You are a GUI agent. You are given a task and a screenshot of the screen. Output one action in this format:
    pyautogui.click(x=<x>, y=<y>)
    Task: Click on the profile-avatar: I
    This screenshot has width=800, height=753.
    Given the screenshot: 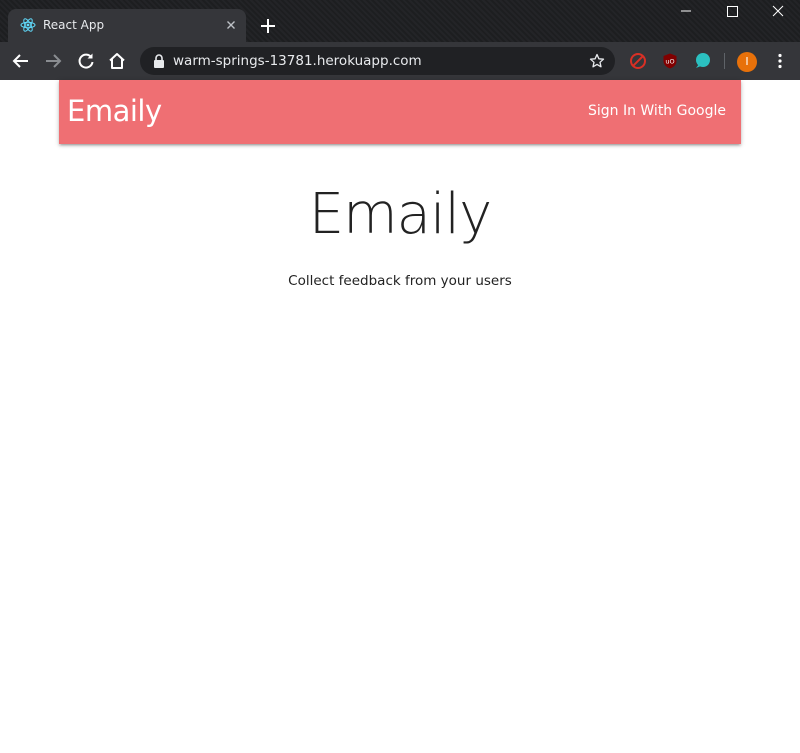 What is the action you would take?
    pyautogui.click(x=747, y=62)
    